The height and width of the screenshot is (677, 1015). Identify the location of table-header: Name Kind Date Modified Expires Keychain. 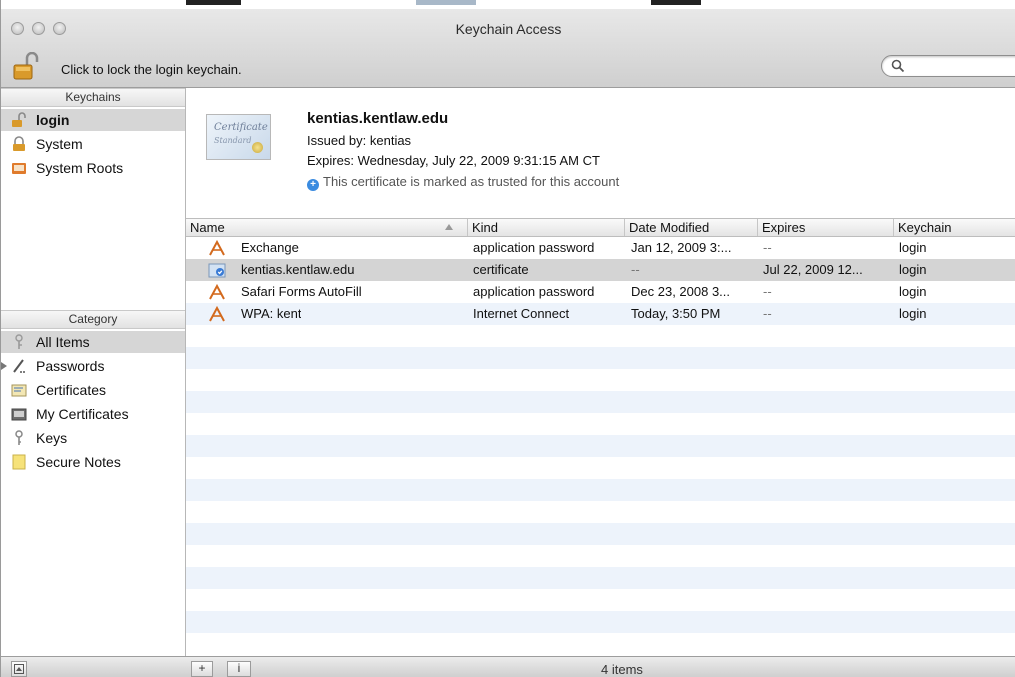
(600, 227).